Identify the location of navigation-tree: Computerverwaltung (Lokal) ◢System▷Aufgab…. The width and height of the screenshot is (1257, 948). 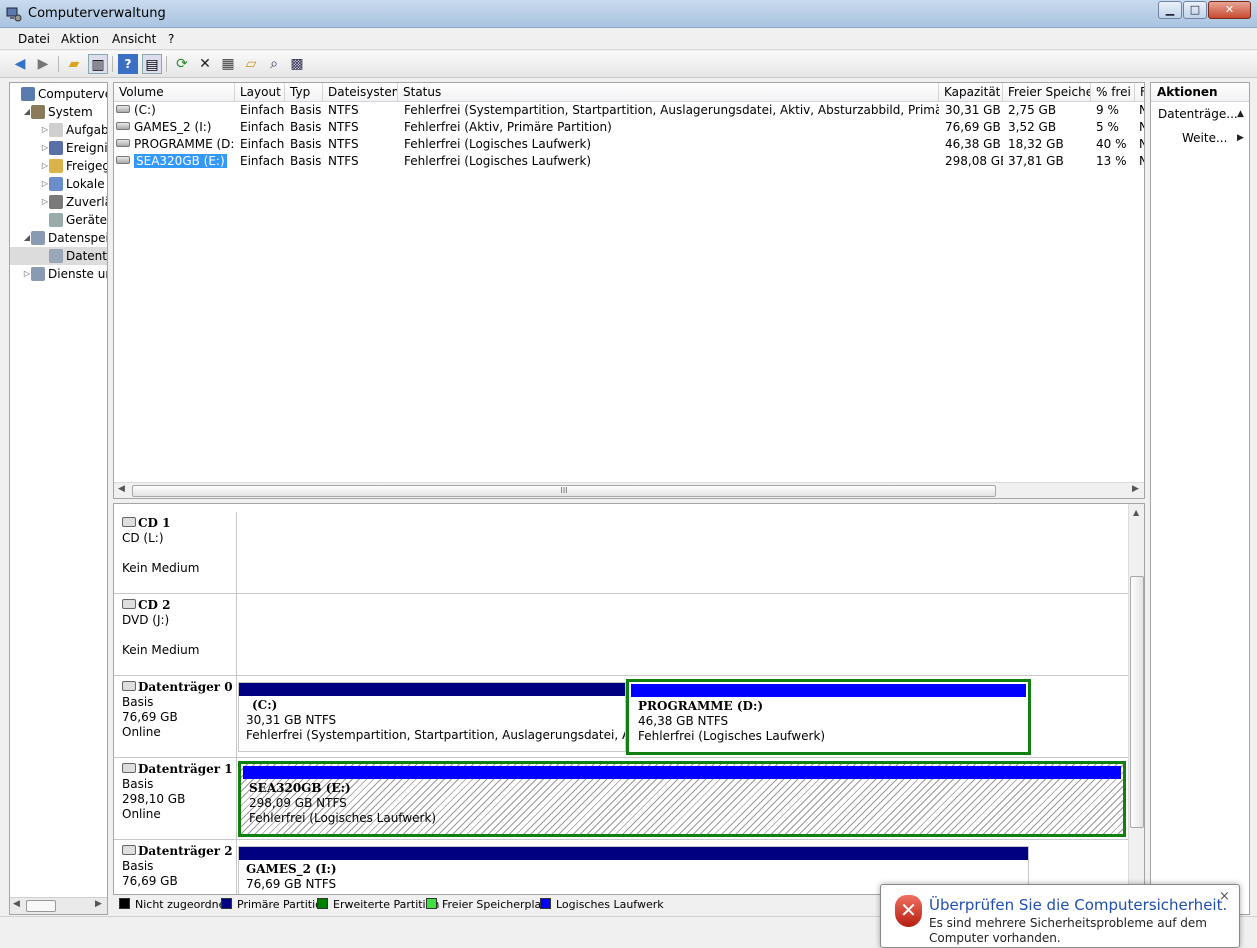
(58, 498).